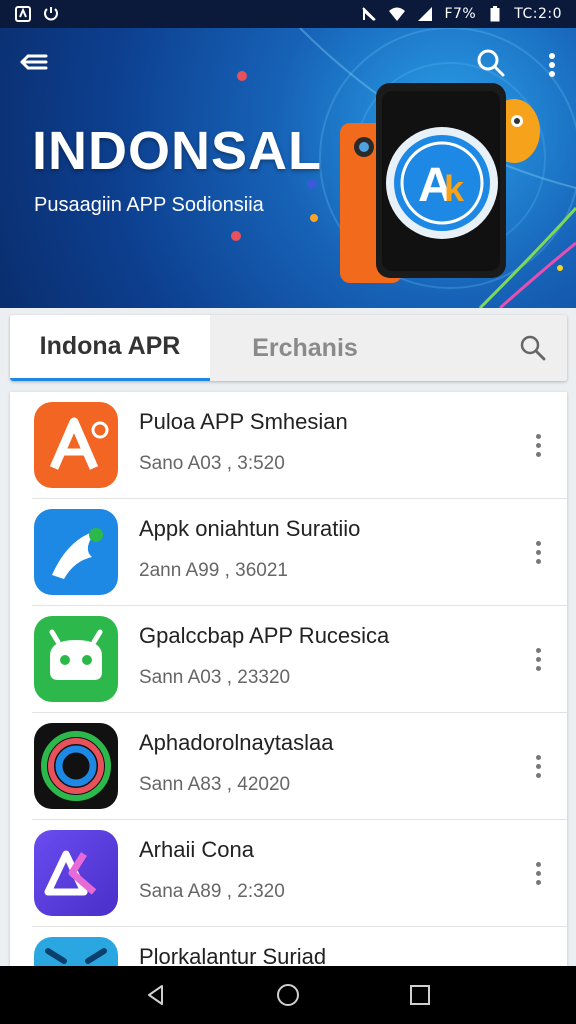  Describe the element at coordinates (264, 635) in the screenshot. I see `app-name: Gpalccbap APP Rucesica` at that location.